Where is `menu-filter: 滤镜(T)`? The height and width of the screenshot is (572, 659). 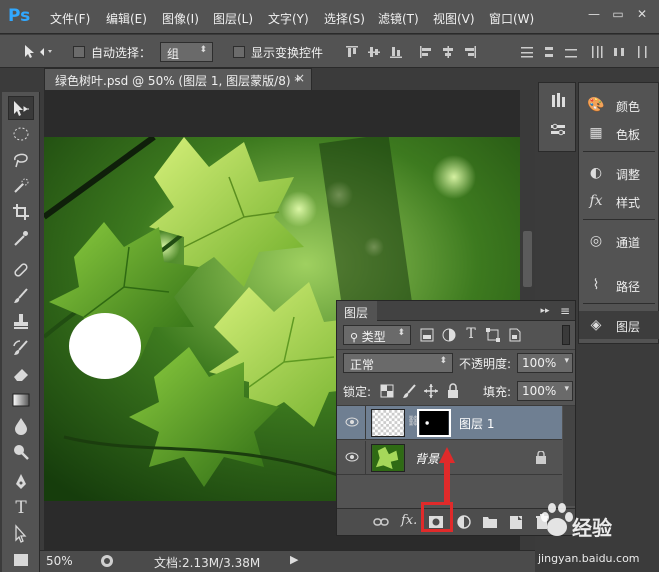
menu-filter: 滤镜(T) is located at coordinates (398, 18).